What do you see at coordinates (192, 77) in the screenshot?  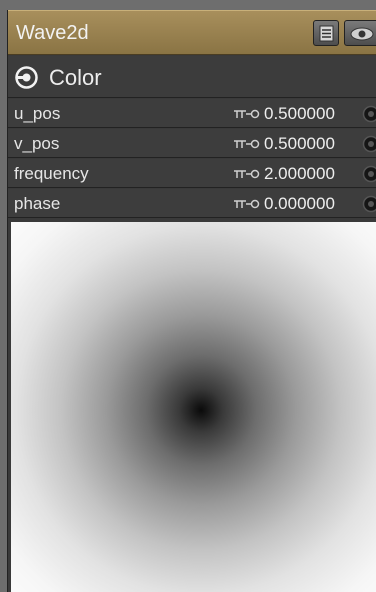 I see `output-color-row: Color` at bounding box center [192, 77].